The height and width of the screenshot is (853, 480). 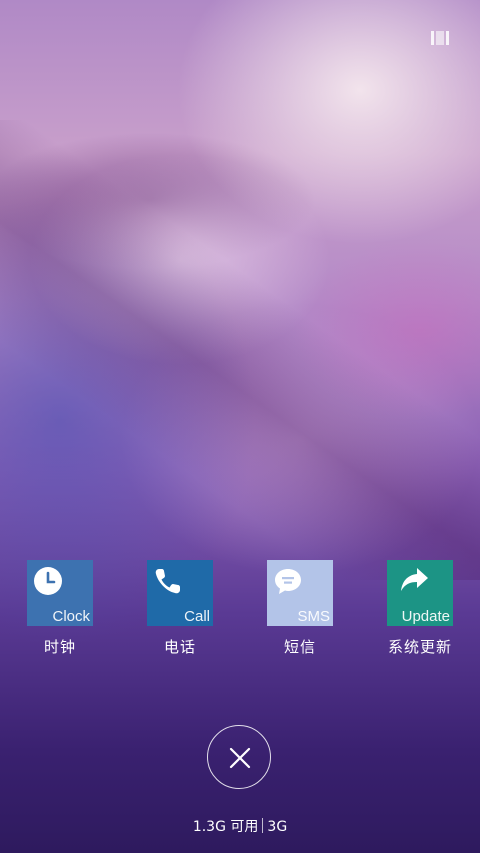 I want to click on app-tile-call: Call, so click(x=180, y=593).